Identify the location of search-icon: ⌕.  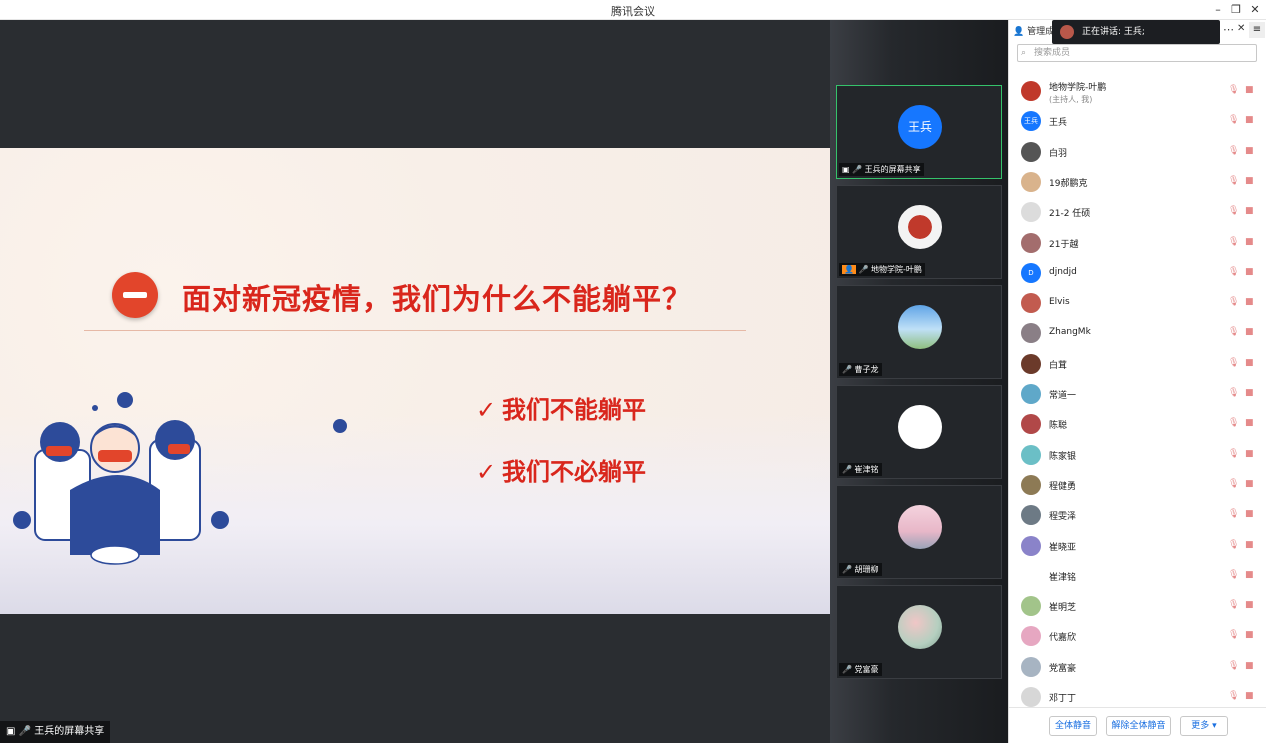
(1024, 53).